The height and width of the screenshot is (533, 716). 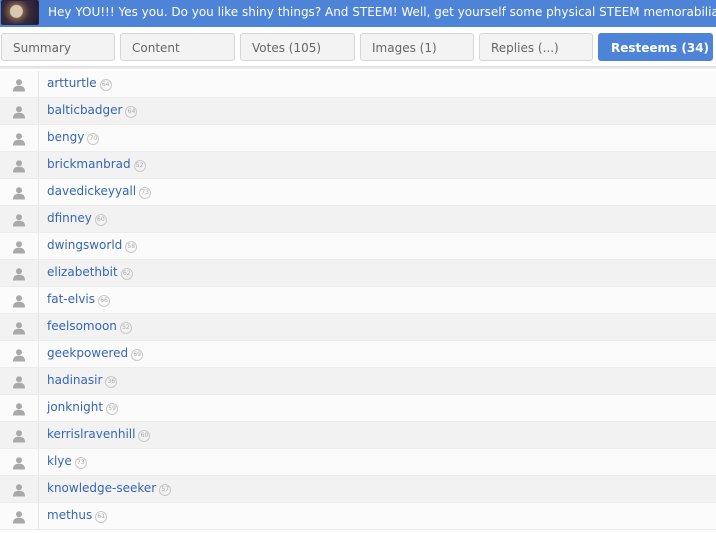 I want to click on tab-summary: Summary, so click(x=58, y=47).